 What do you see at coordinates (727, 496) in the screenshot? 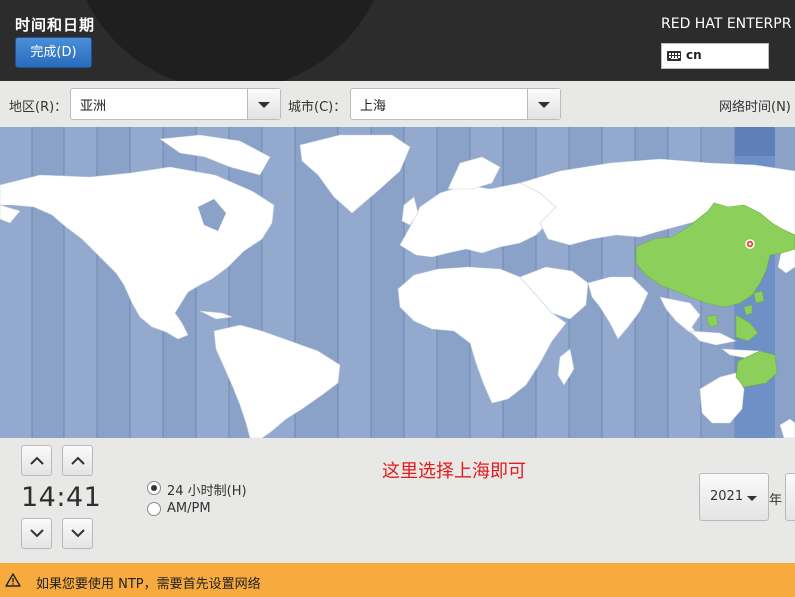
I see `year-value: 2021` at bounding box center [727, 496].